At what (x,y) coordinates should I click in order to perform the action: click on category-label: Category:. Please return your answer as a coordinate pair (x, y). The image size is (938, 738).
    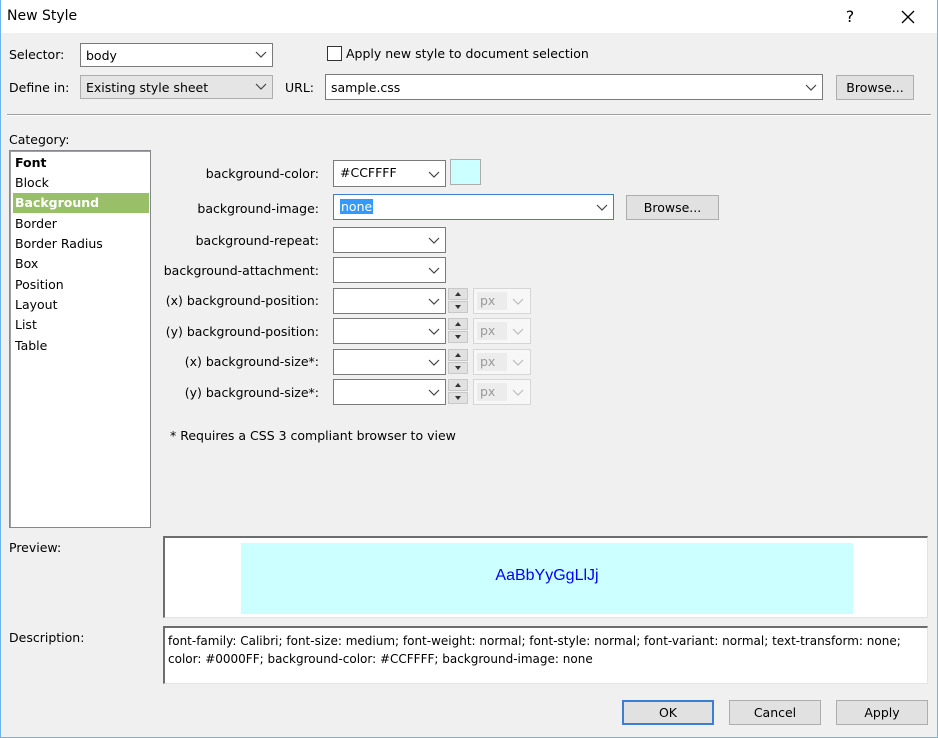
    Looking at the image, I should click on (39, 139).